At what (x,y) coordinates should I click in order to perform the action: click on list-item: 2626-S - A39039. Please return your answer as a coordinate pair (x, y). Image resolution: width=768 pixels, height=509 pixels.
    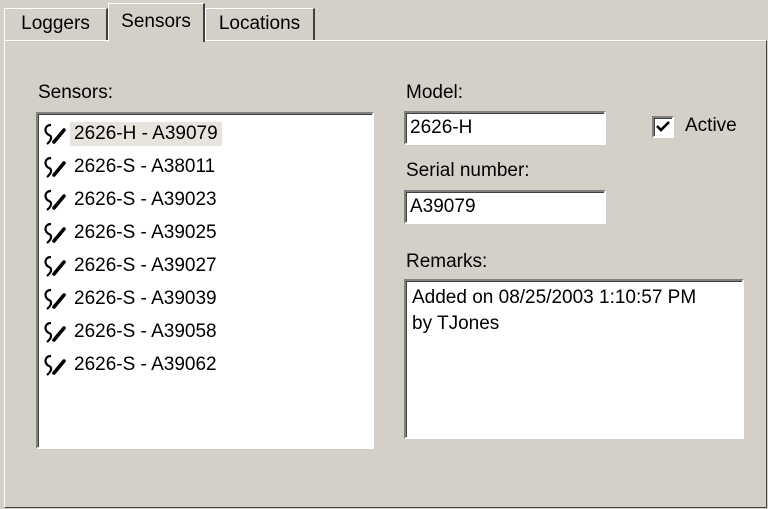
    Looking at the image, I should click on (205, 298).